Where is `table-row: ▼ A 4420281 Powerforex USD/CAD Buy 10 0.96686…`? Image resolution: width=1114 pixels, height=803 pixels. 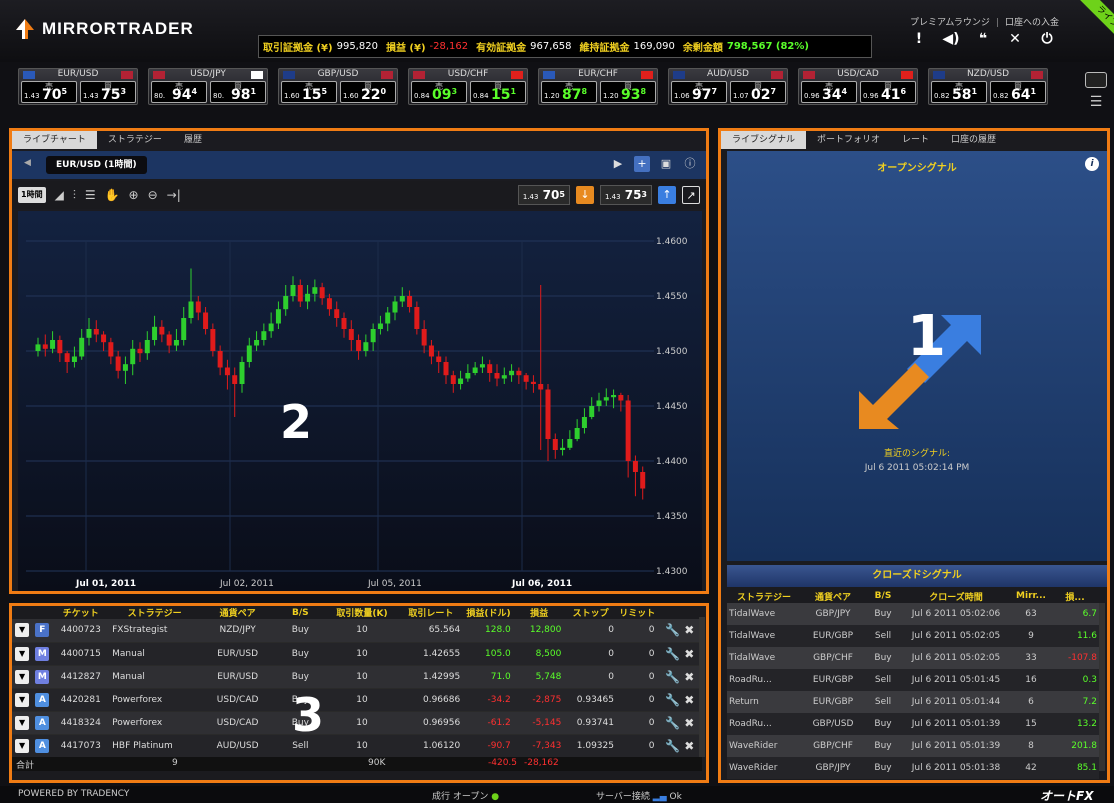
table-row: ▼ A 4420281 Powerforex USD/CAD Buy 10 0.96686… is located at coordinates (357, 700).